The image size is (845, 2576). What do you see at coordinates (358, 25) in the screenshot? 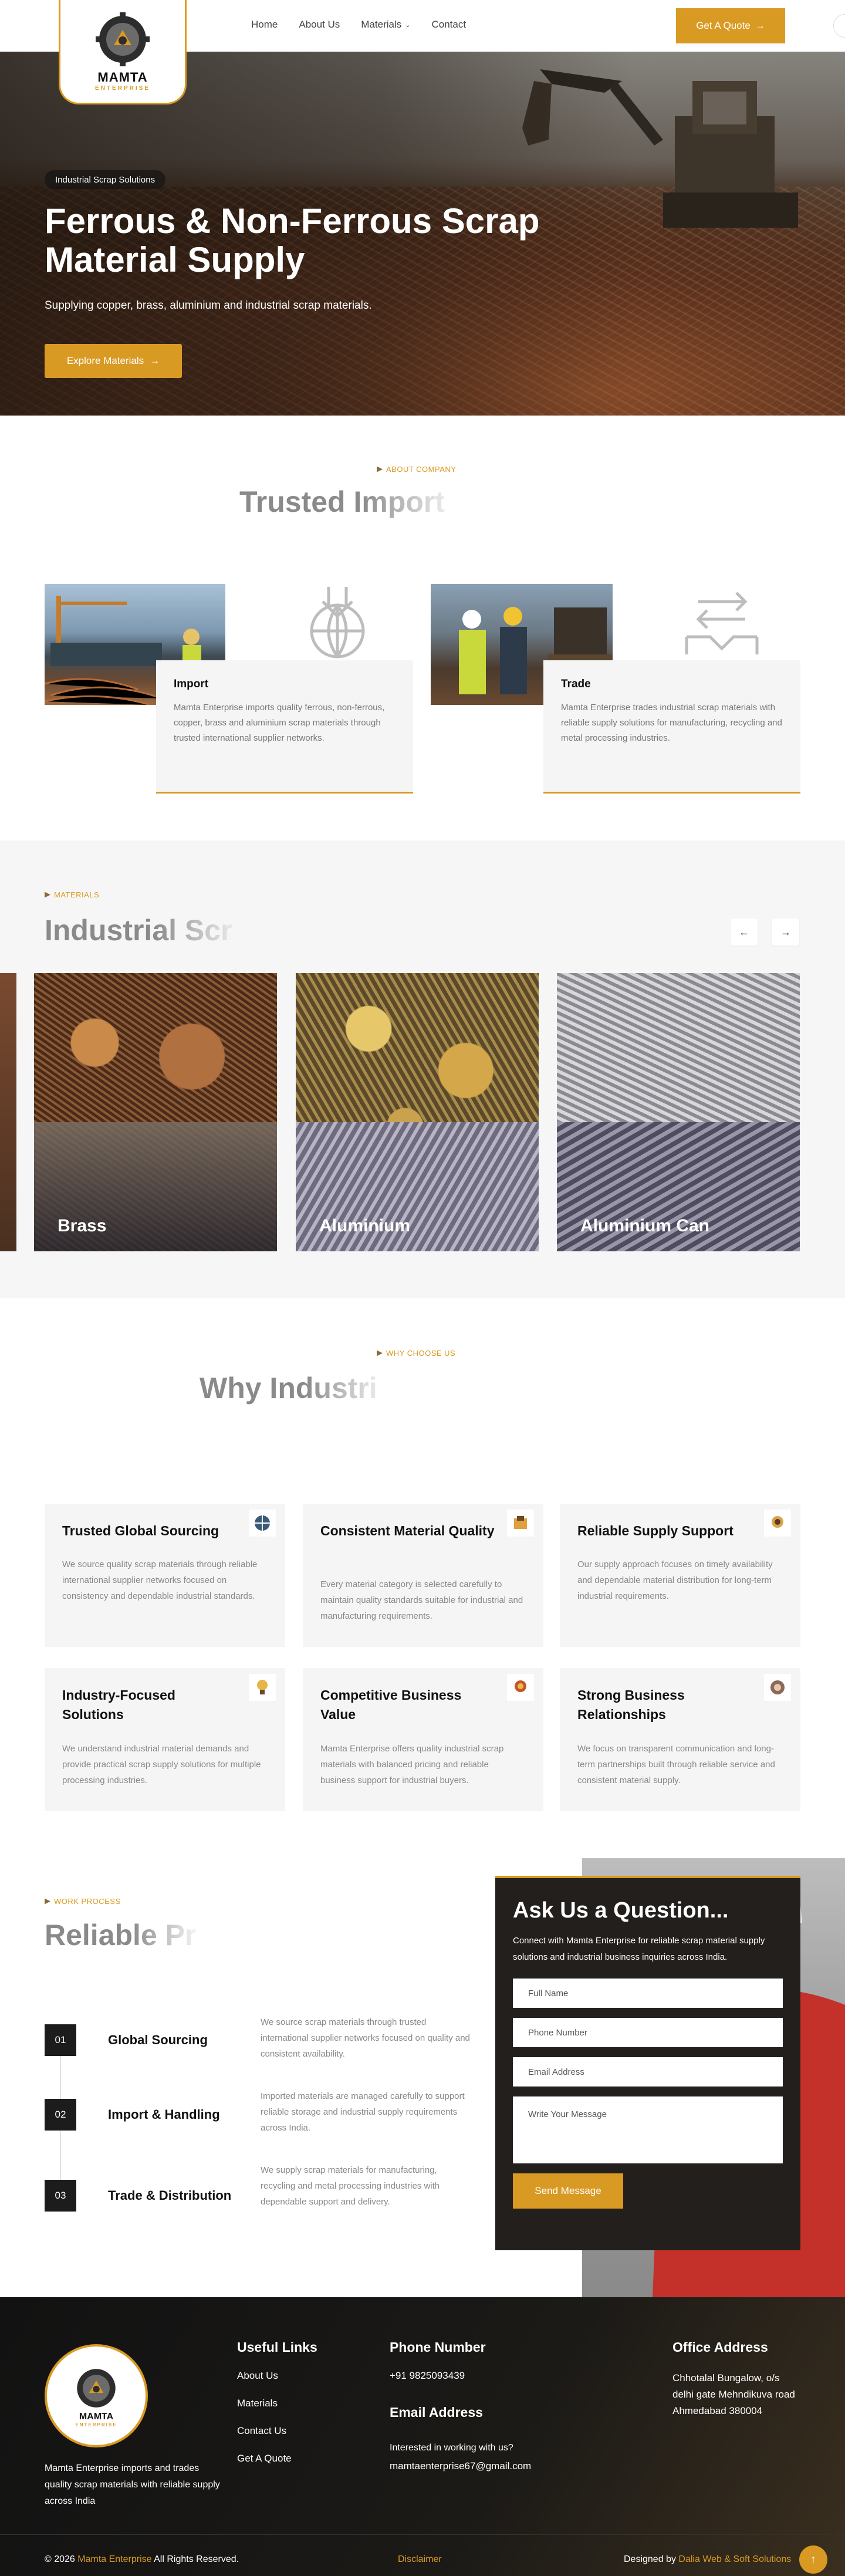
I see `main-nav: Home About Us Materials ⌄ Contact` at bounding box center [358, 25].